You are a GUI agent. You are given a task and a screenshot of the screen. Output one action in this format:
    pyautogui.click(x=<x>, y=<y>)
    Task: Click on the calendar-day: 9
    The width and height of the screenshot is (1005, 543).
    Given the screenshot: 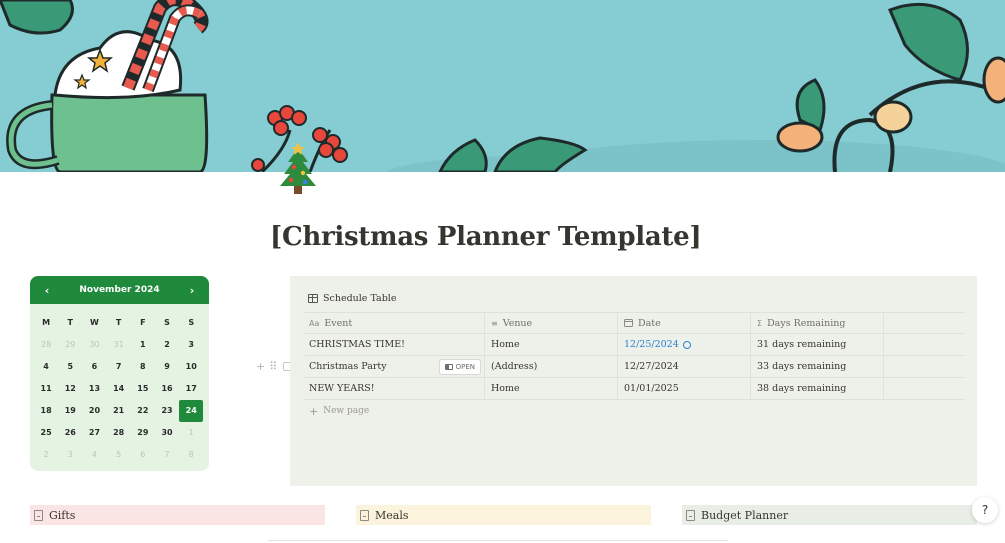 What is the action you would take?
    pyautogui.click(x=167, y=367)
    